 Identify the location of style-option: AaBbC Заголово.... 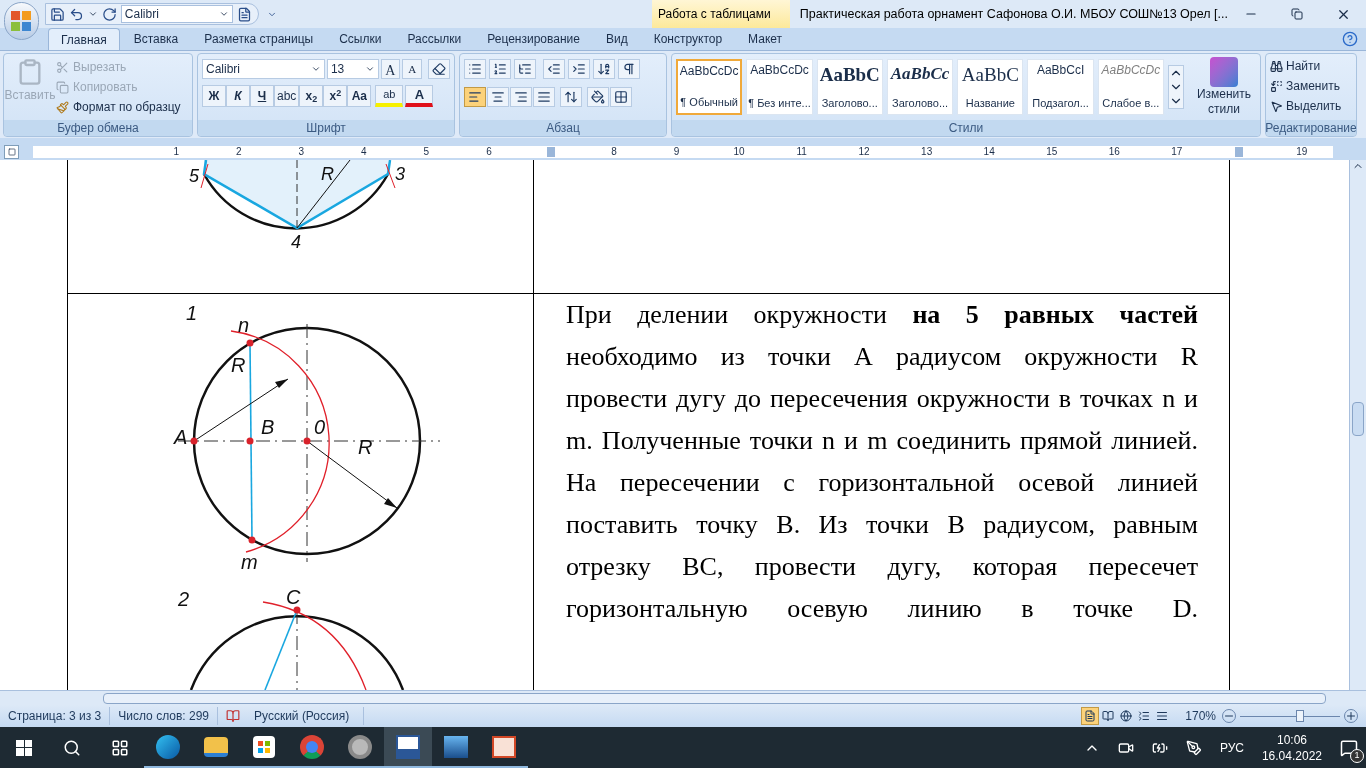
(849, 87).